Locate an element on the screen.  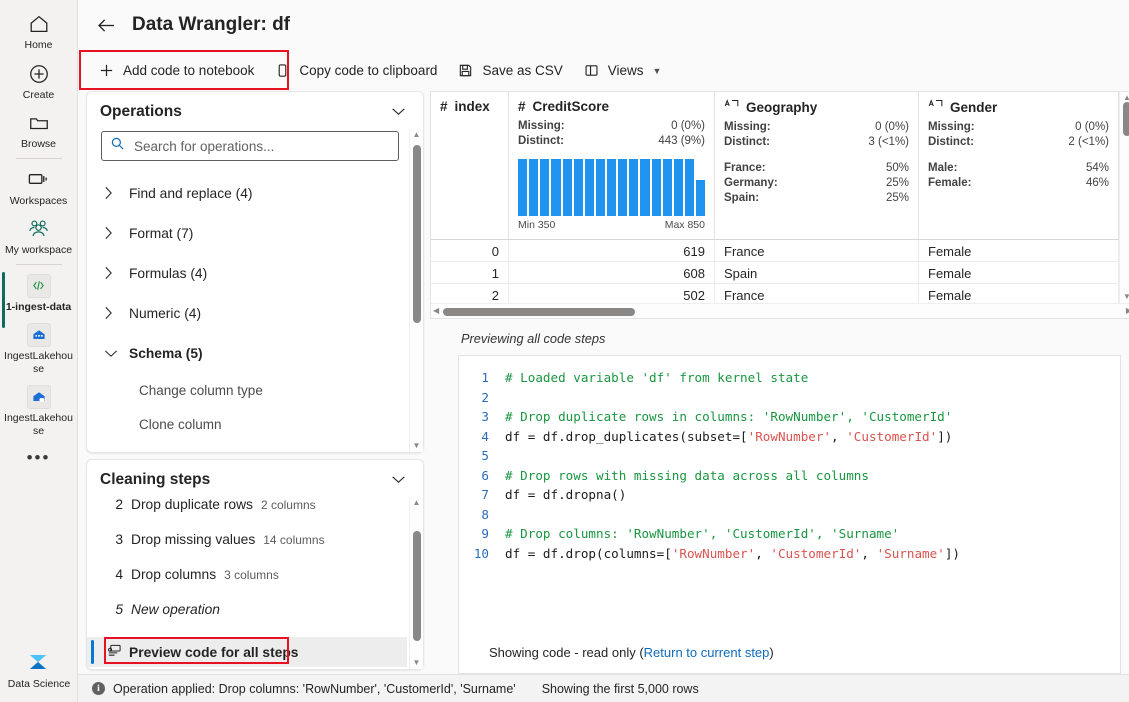
table-row: 0 619 France Female is located at coordinates (775, 251).